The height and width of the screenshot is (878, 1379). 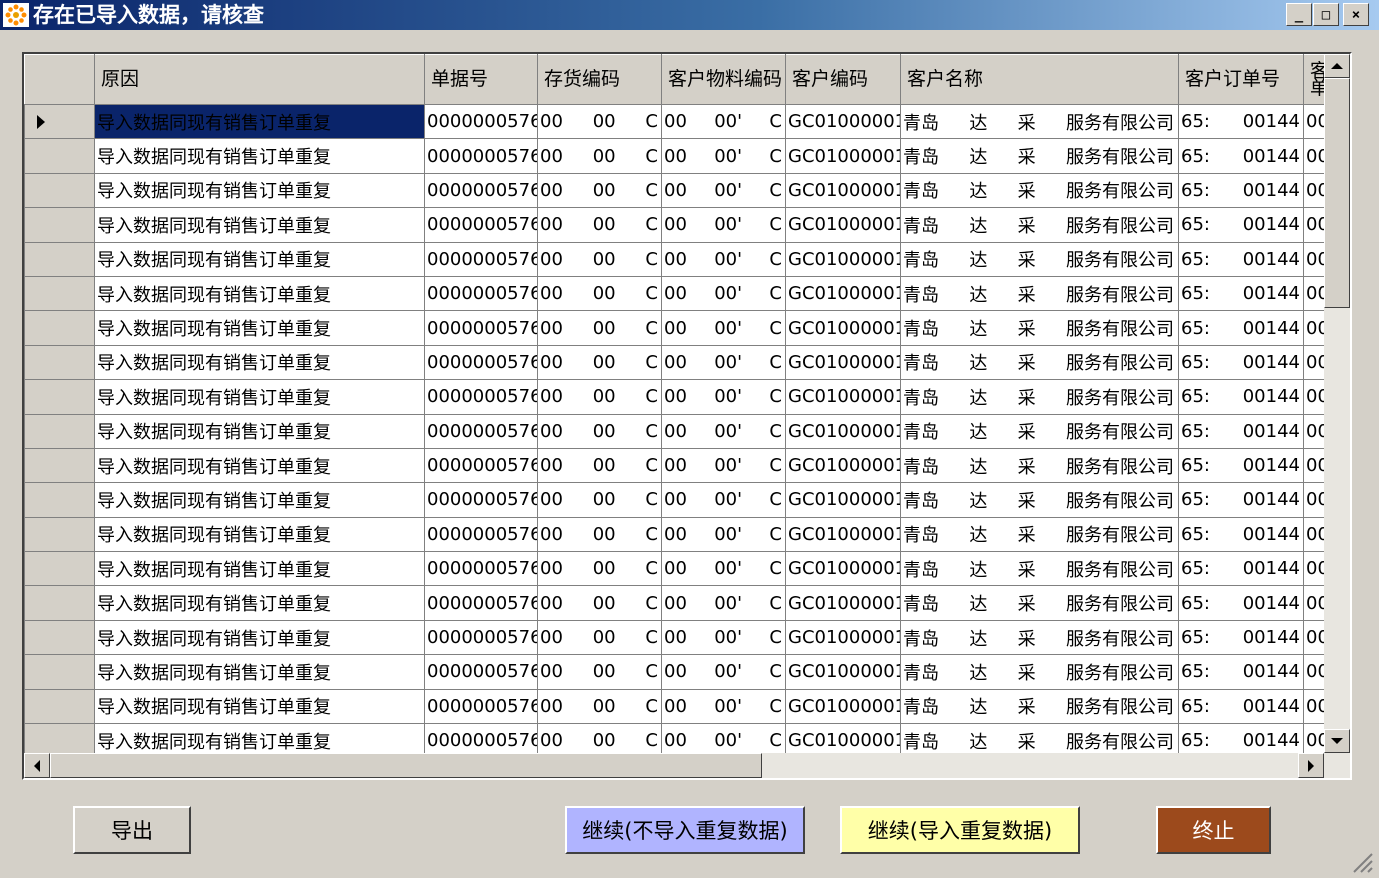 I want to click on column-header-doc-no: 单据号, so click(x=481, y=79).